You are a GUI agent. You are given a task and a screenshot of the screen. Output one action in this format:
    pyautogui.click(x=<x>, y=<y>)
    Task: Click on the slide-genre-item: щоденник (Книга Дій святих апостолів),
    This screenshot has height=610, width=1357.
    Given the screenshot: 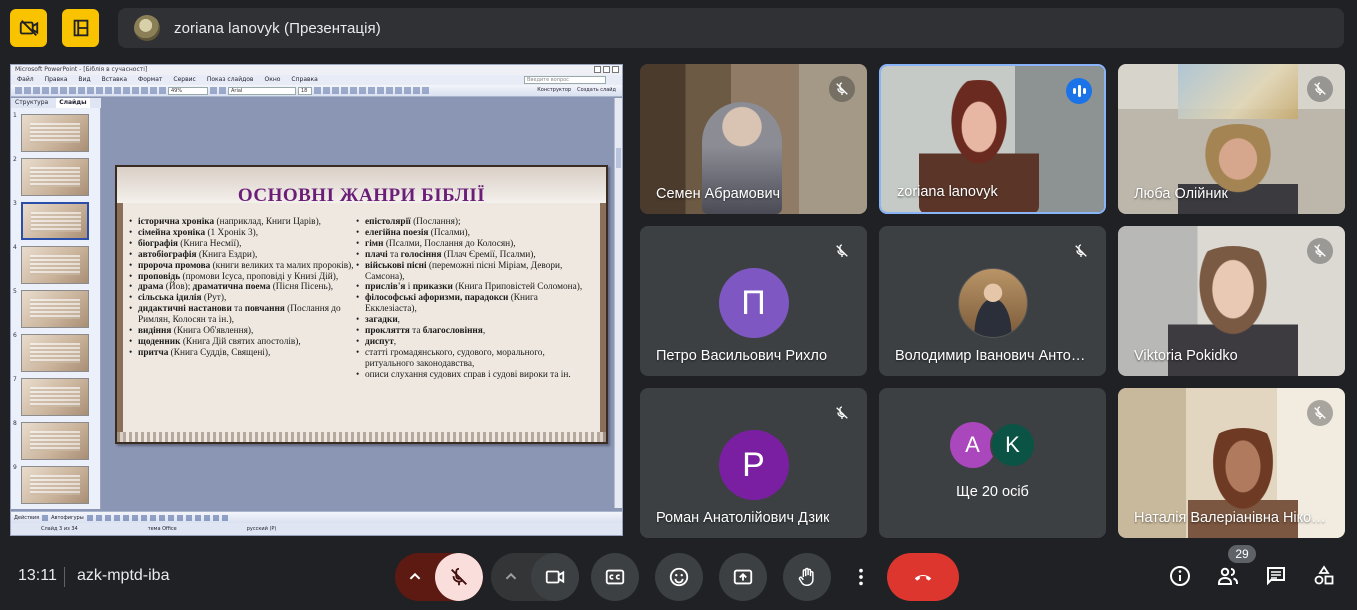 What is the action you would take?
    pyautogui.click(x=241, y=342)
    